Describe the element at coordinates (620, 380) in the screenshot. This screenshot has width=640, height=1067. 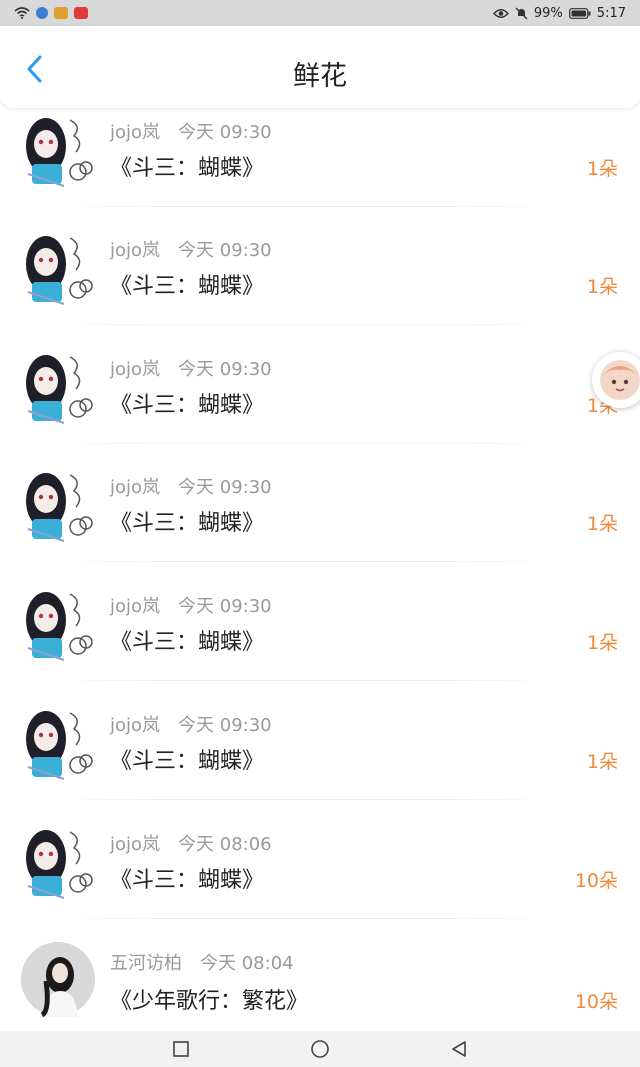
I see `character-face-icon` at that location.